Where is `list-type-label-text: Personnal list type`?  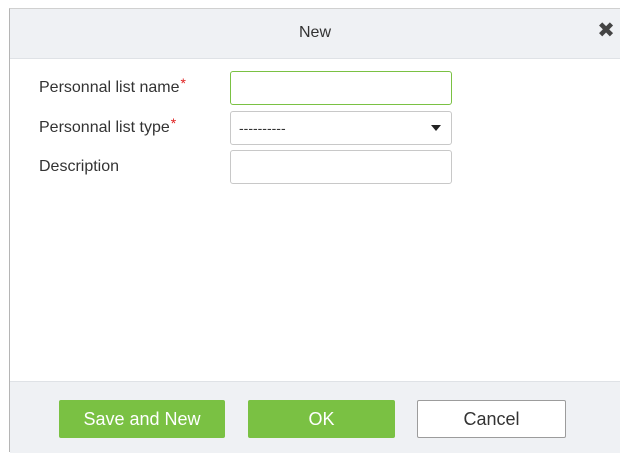
list-type-label-text: Personnal list type is located at coordinates (104, 127).